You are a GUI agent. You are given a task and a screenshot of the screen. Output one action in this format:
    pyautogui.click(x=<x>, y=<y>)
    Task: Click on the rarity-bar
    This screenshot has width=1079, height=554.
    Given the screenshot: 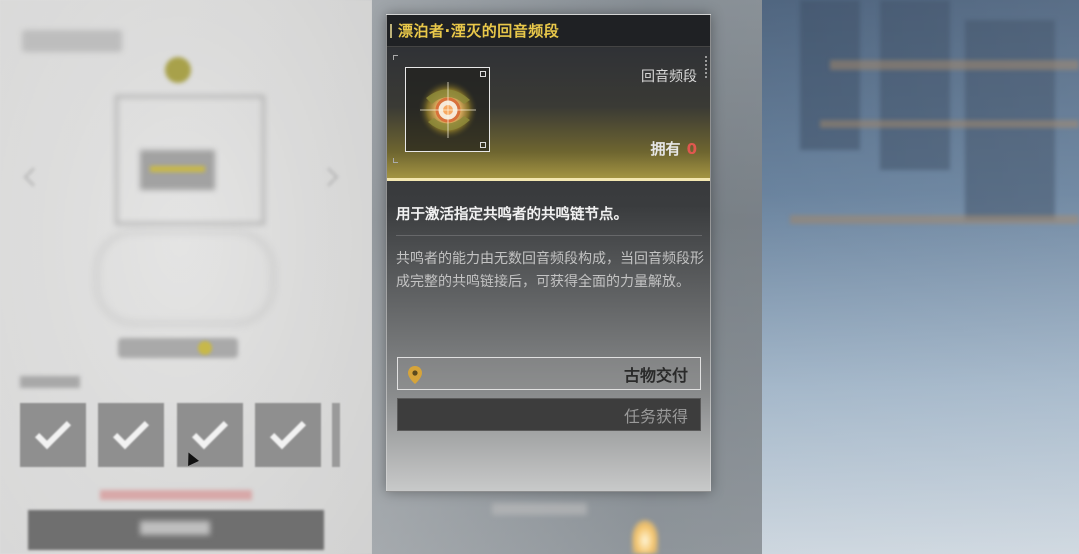 What is the action you would take?
    pyautogui.click(x=548, y=179)
    